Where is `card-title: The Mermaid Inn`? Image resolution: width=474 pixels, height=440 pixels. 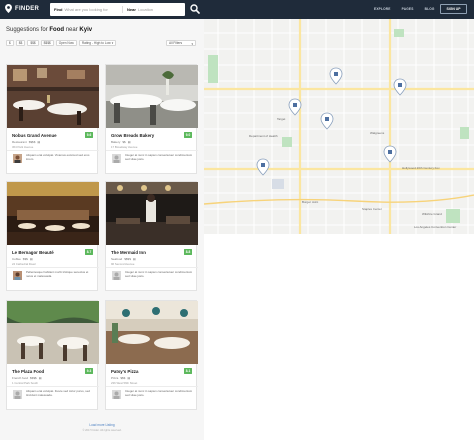 card-title: The Mermaid Inn is located at coordinates (128, 252).